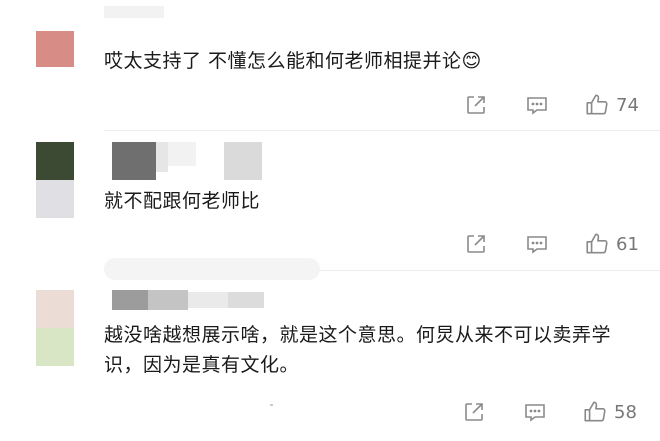  I want to click on comment-actions: 61, so click(330, 244).